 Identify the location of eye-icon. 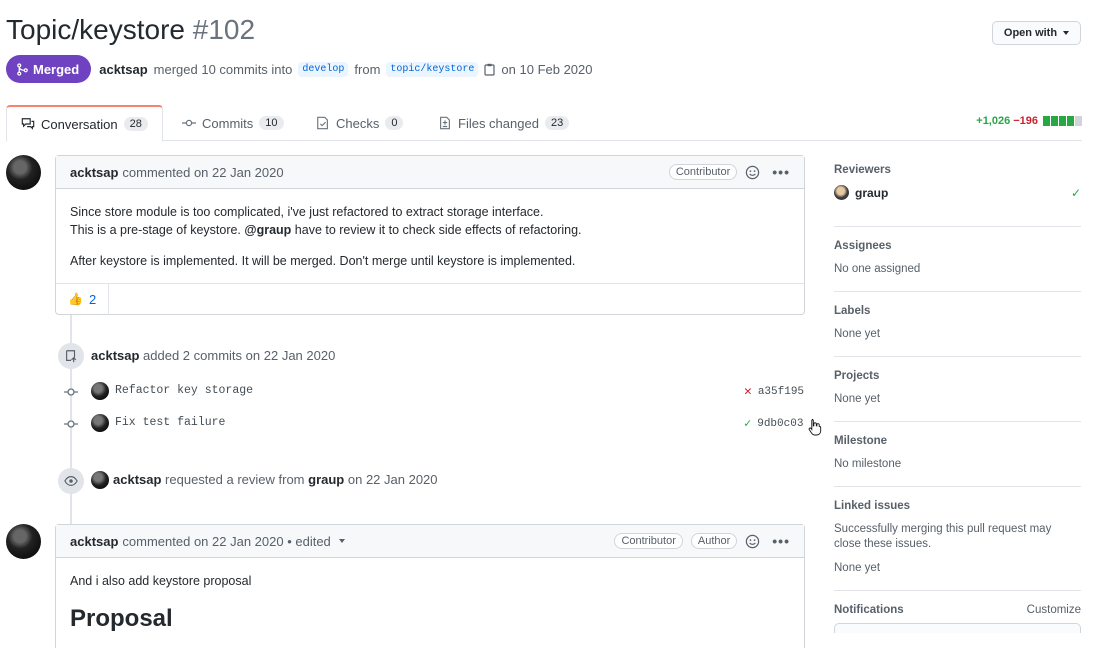
(71, 481).